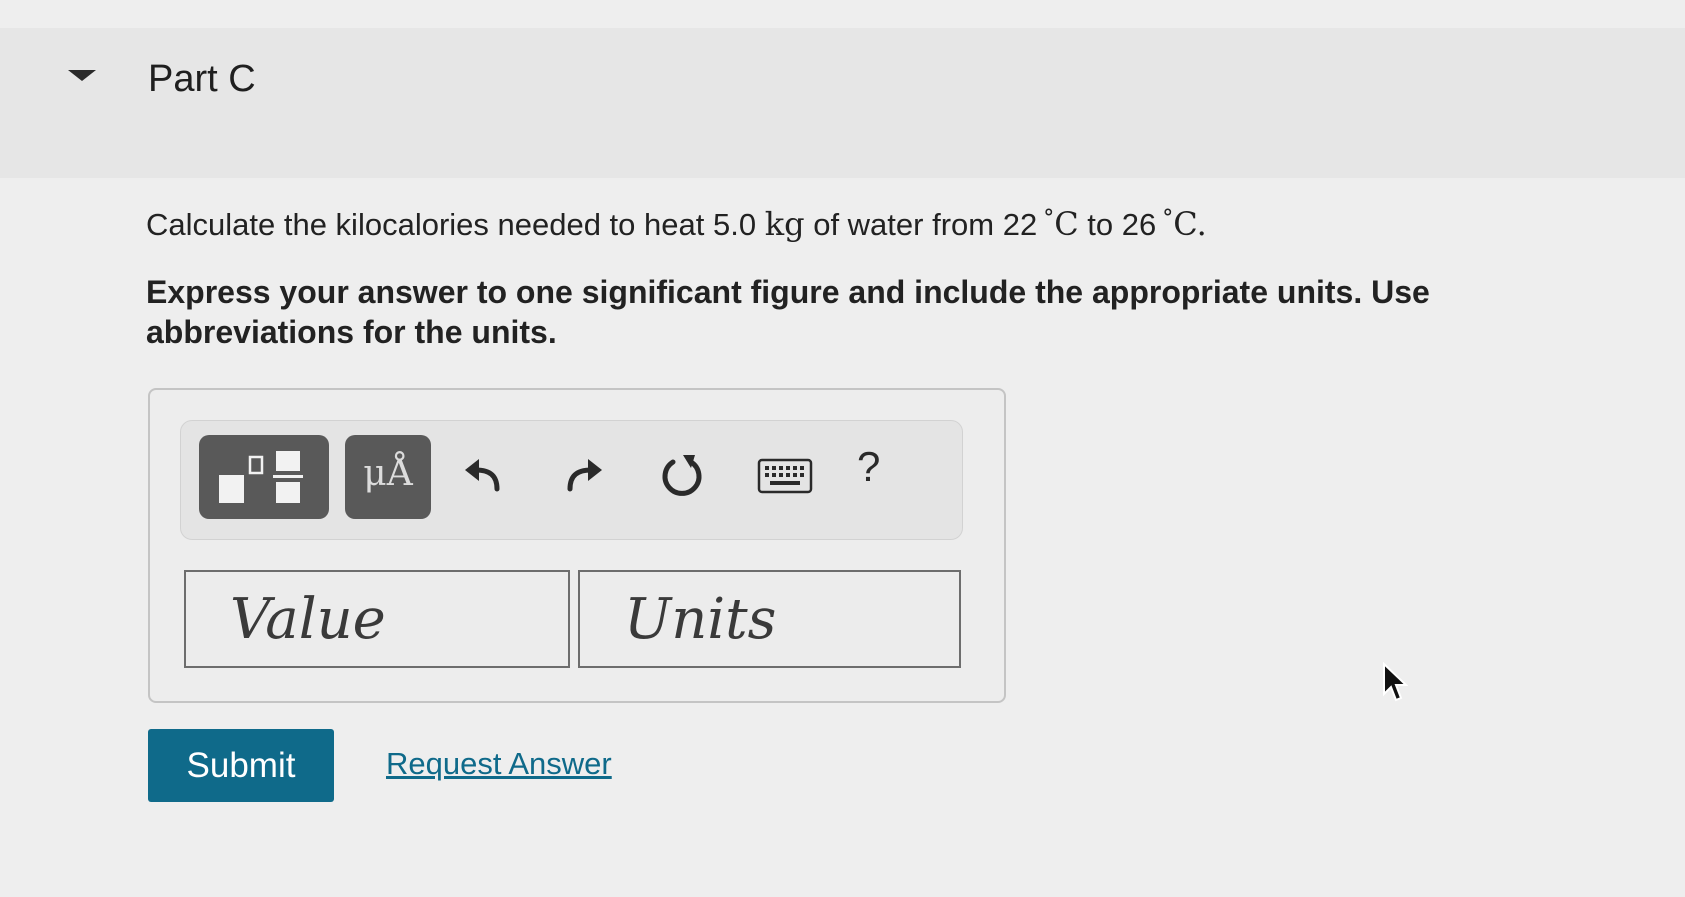 The width and height of the screenshot is (1685, 897). What do you see at coordinates (583, 476) in the screenshot?
I see `redo-icon` at bounding box center [583, 476].